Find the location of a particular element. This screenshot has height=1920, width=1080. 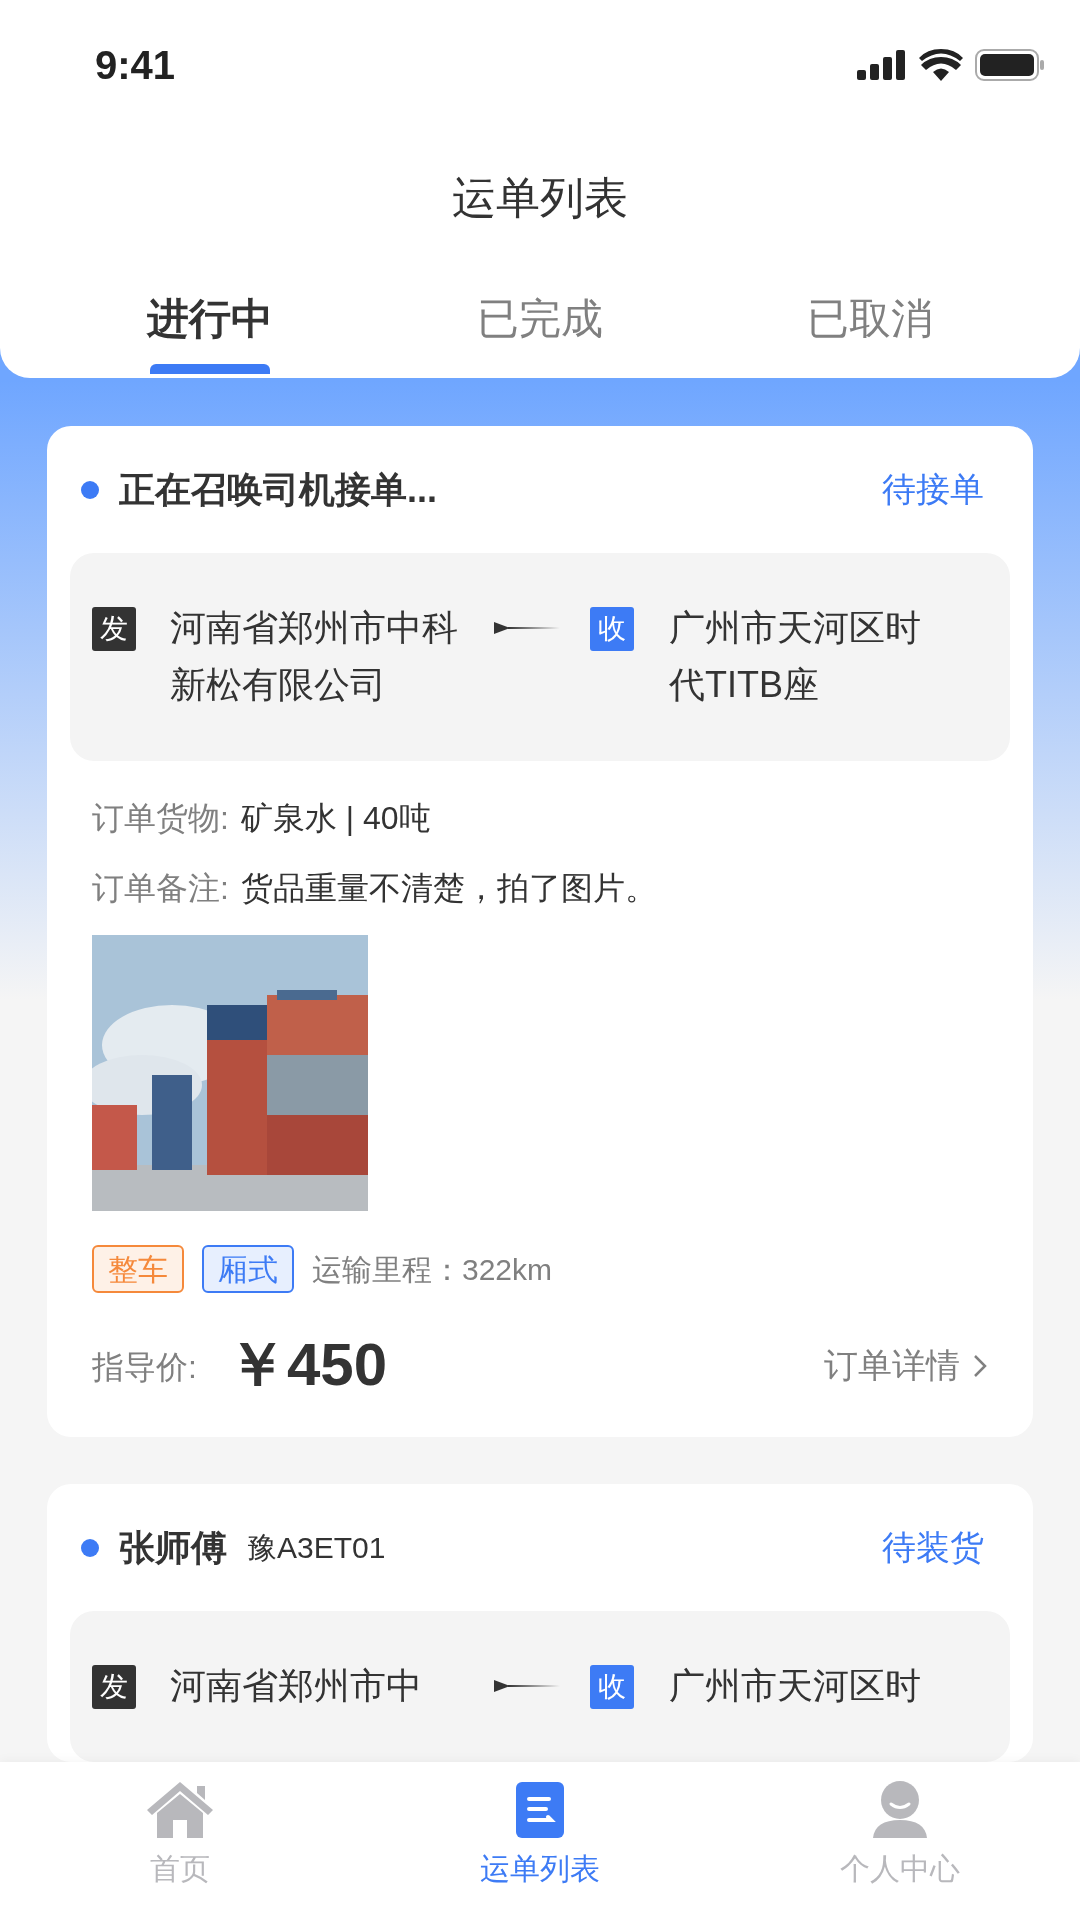

goods-label: 订单货物: is located at coordinates (160, 818).